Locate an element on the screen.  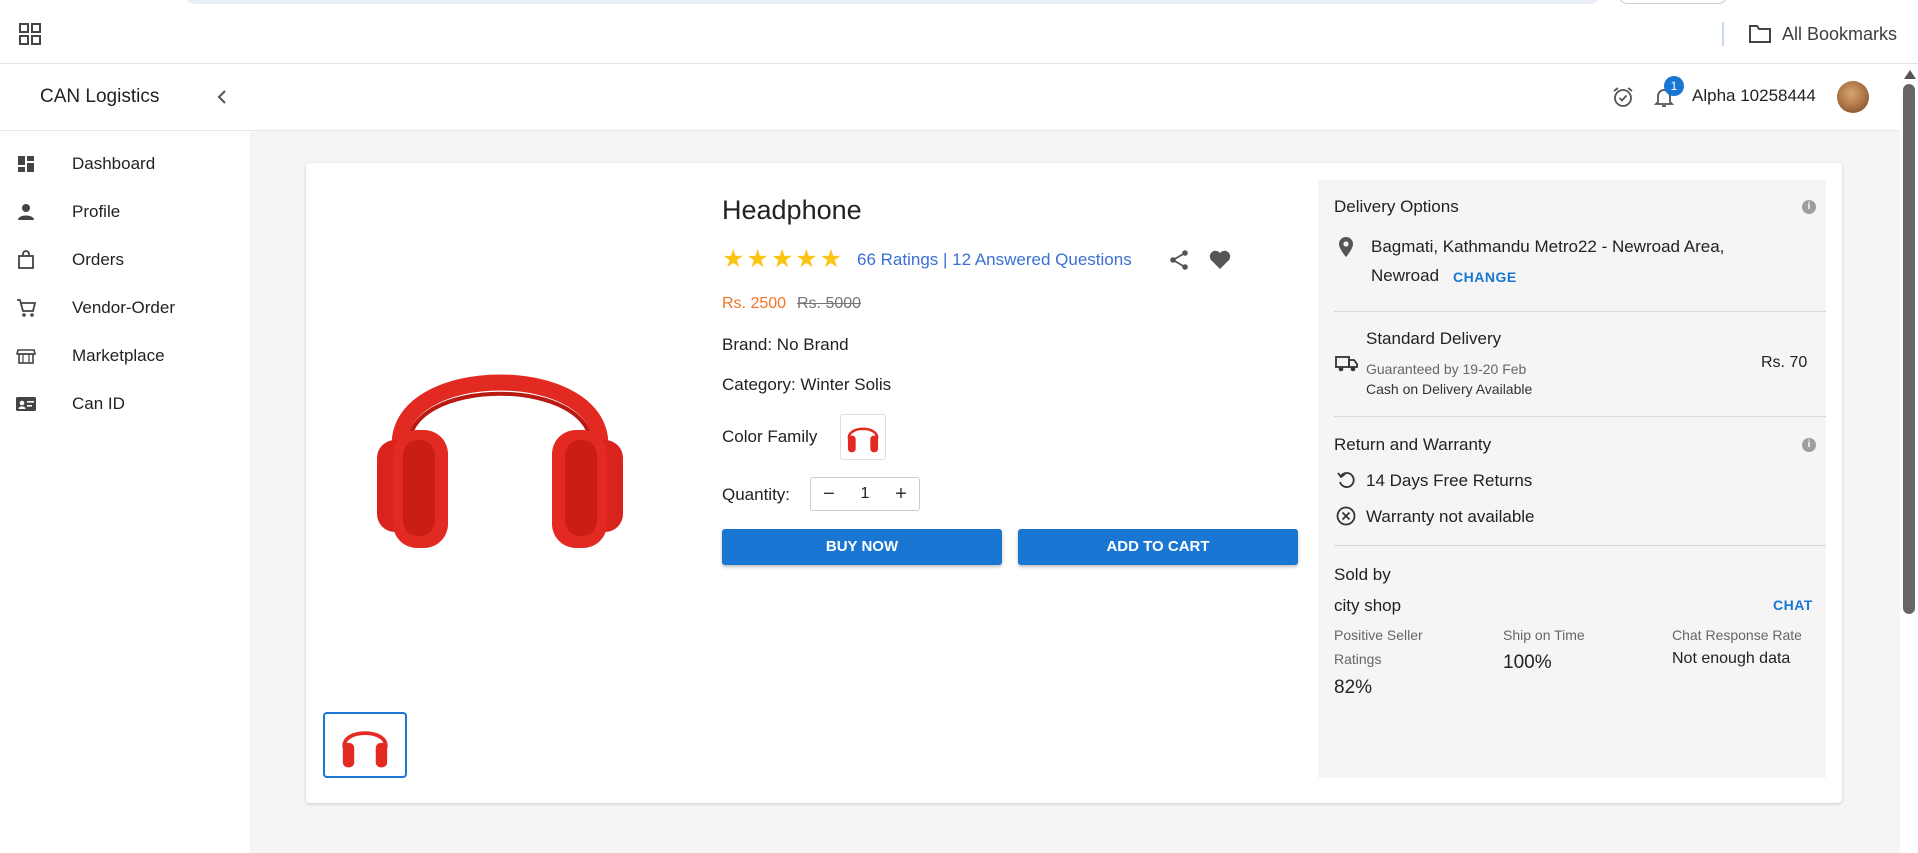
avatar is located at coordinates (1853, 97).